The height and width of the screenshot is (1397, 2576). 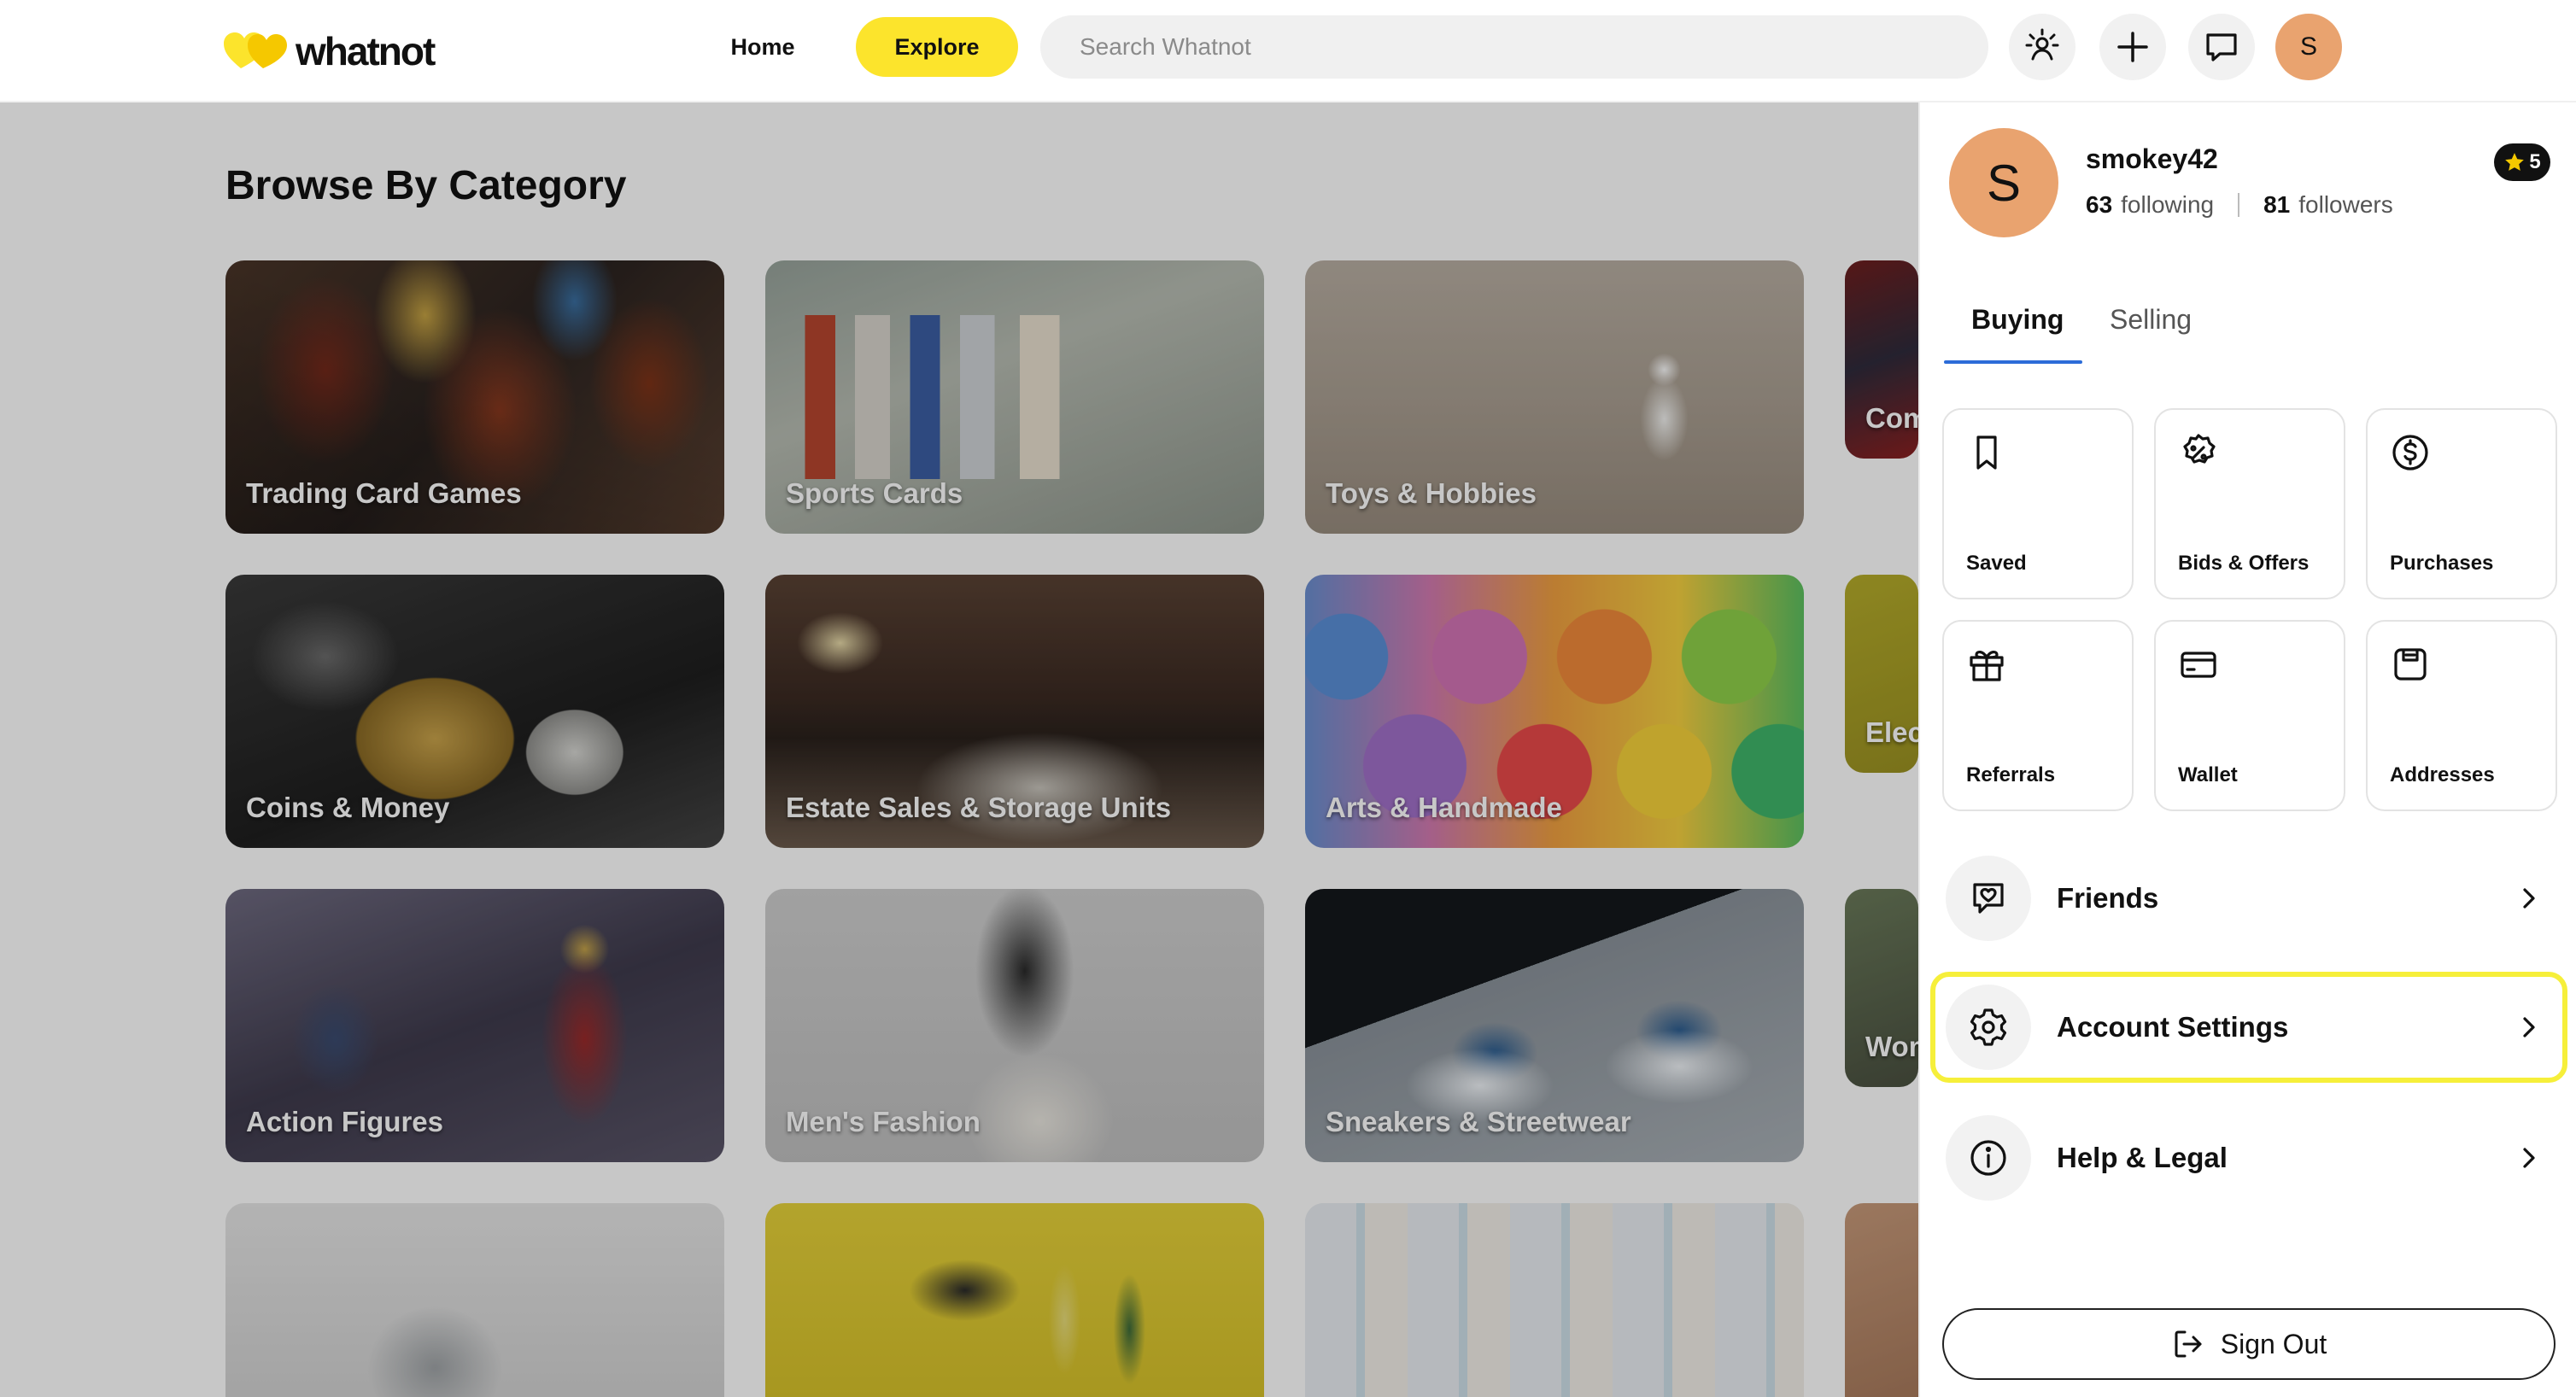 What do you see at coordinates (2249, 1158) in the screenshot?
I see `menu-row-help-legal: Help & Legal` at bounding box center [2249, 1158].